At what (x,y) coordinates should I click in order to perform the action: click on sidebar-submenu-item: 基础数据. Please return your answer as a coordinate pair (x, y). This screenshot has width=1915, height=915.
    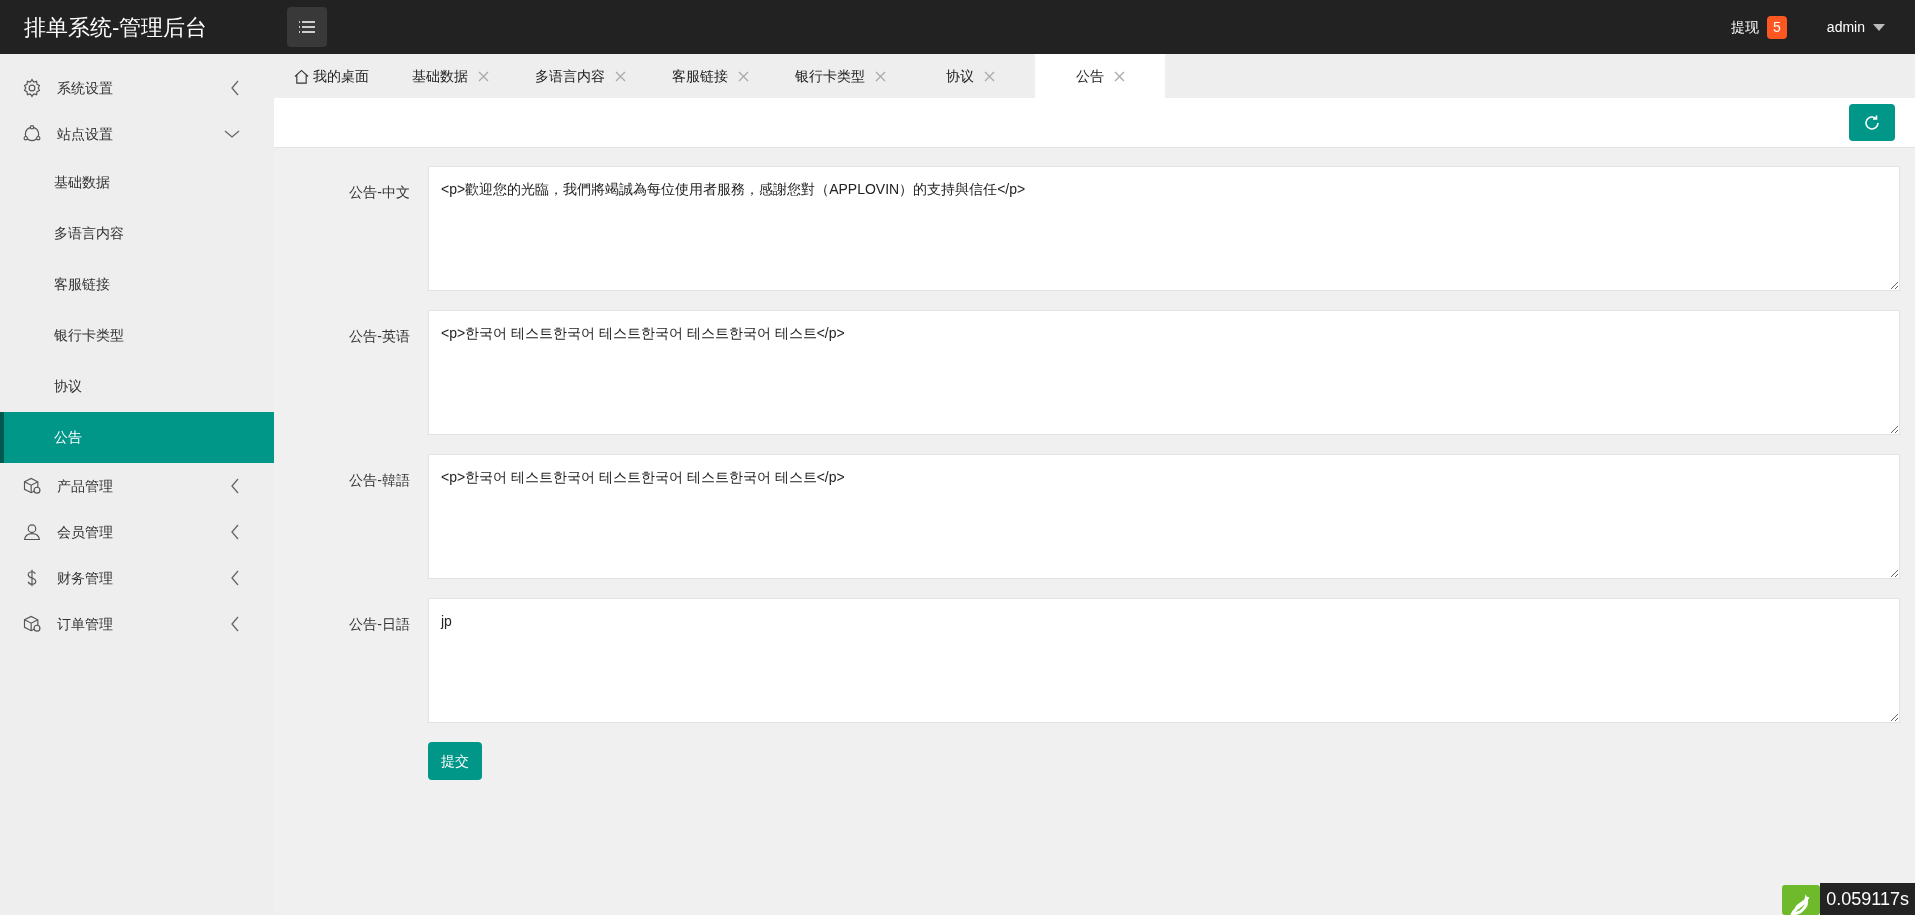
    Looking at the image, I should click on (137, 182).